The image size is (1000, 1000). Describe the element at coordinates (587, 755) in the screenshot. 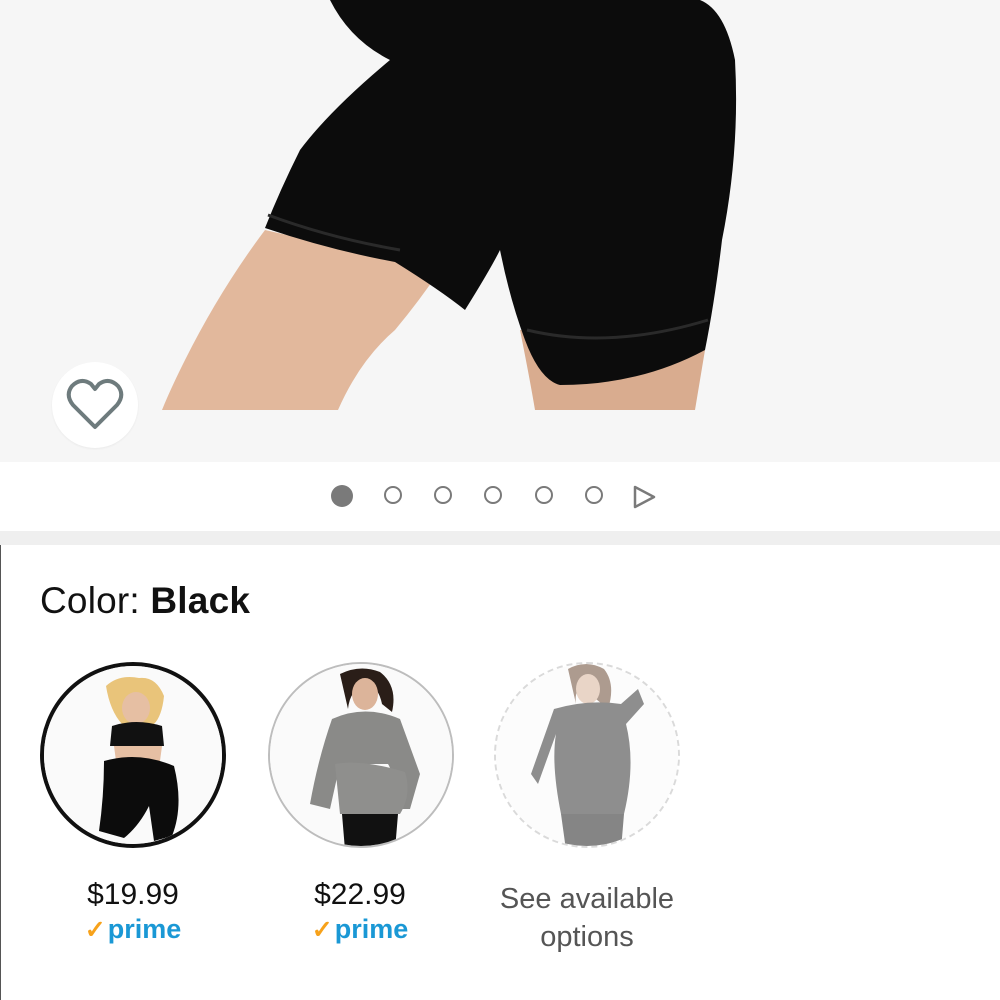

I see `swatch-unavailable` at that location.